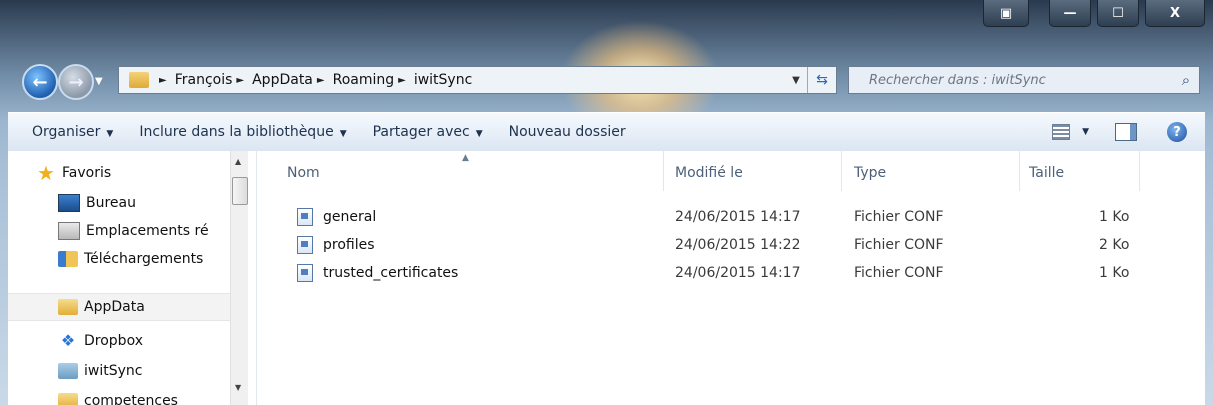  I want to click on address-history-dropdown: ▼, so click(796, 80).